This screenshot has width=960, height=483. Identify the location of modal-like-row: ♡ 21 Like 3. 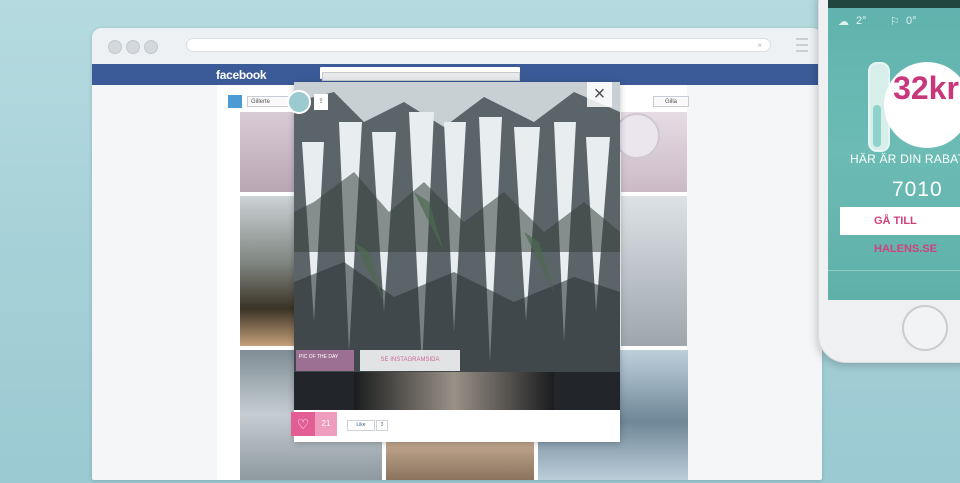
(456, 427).